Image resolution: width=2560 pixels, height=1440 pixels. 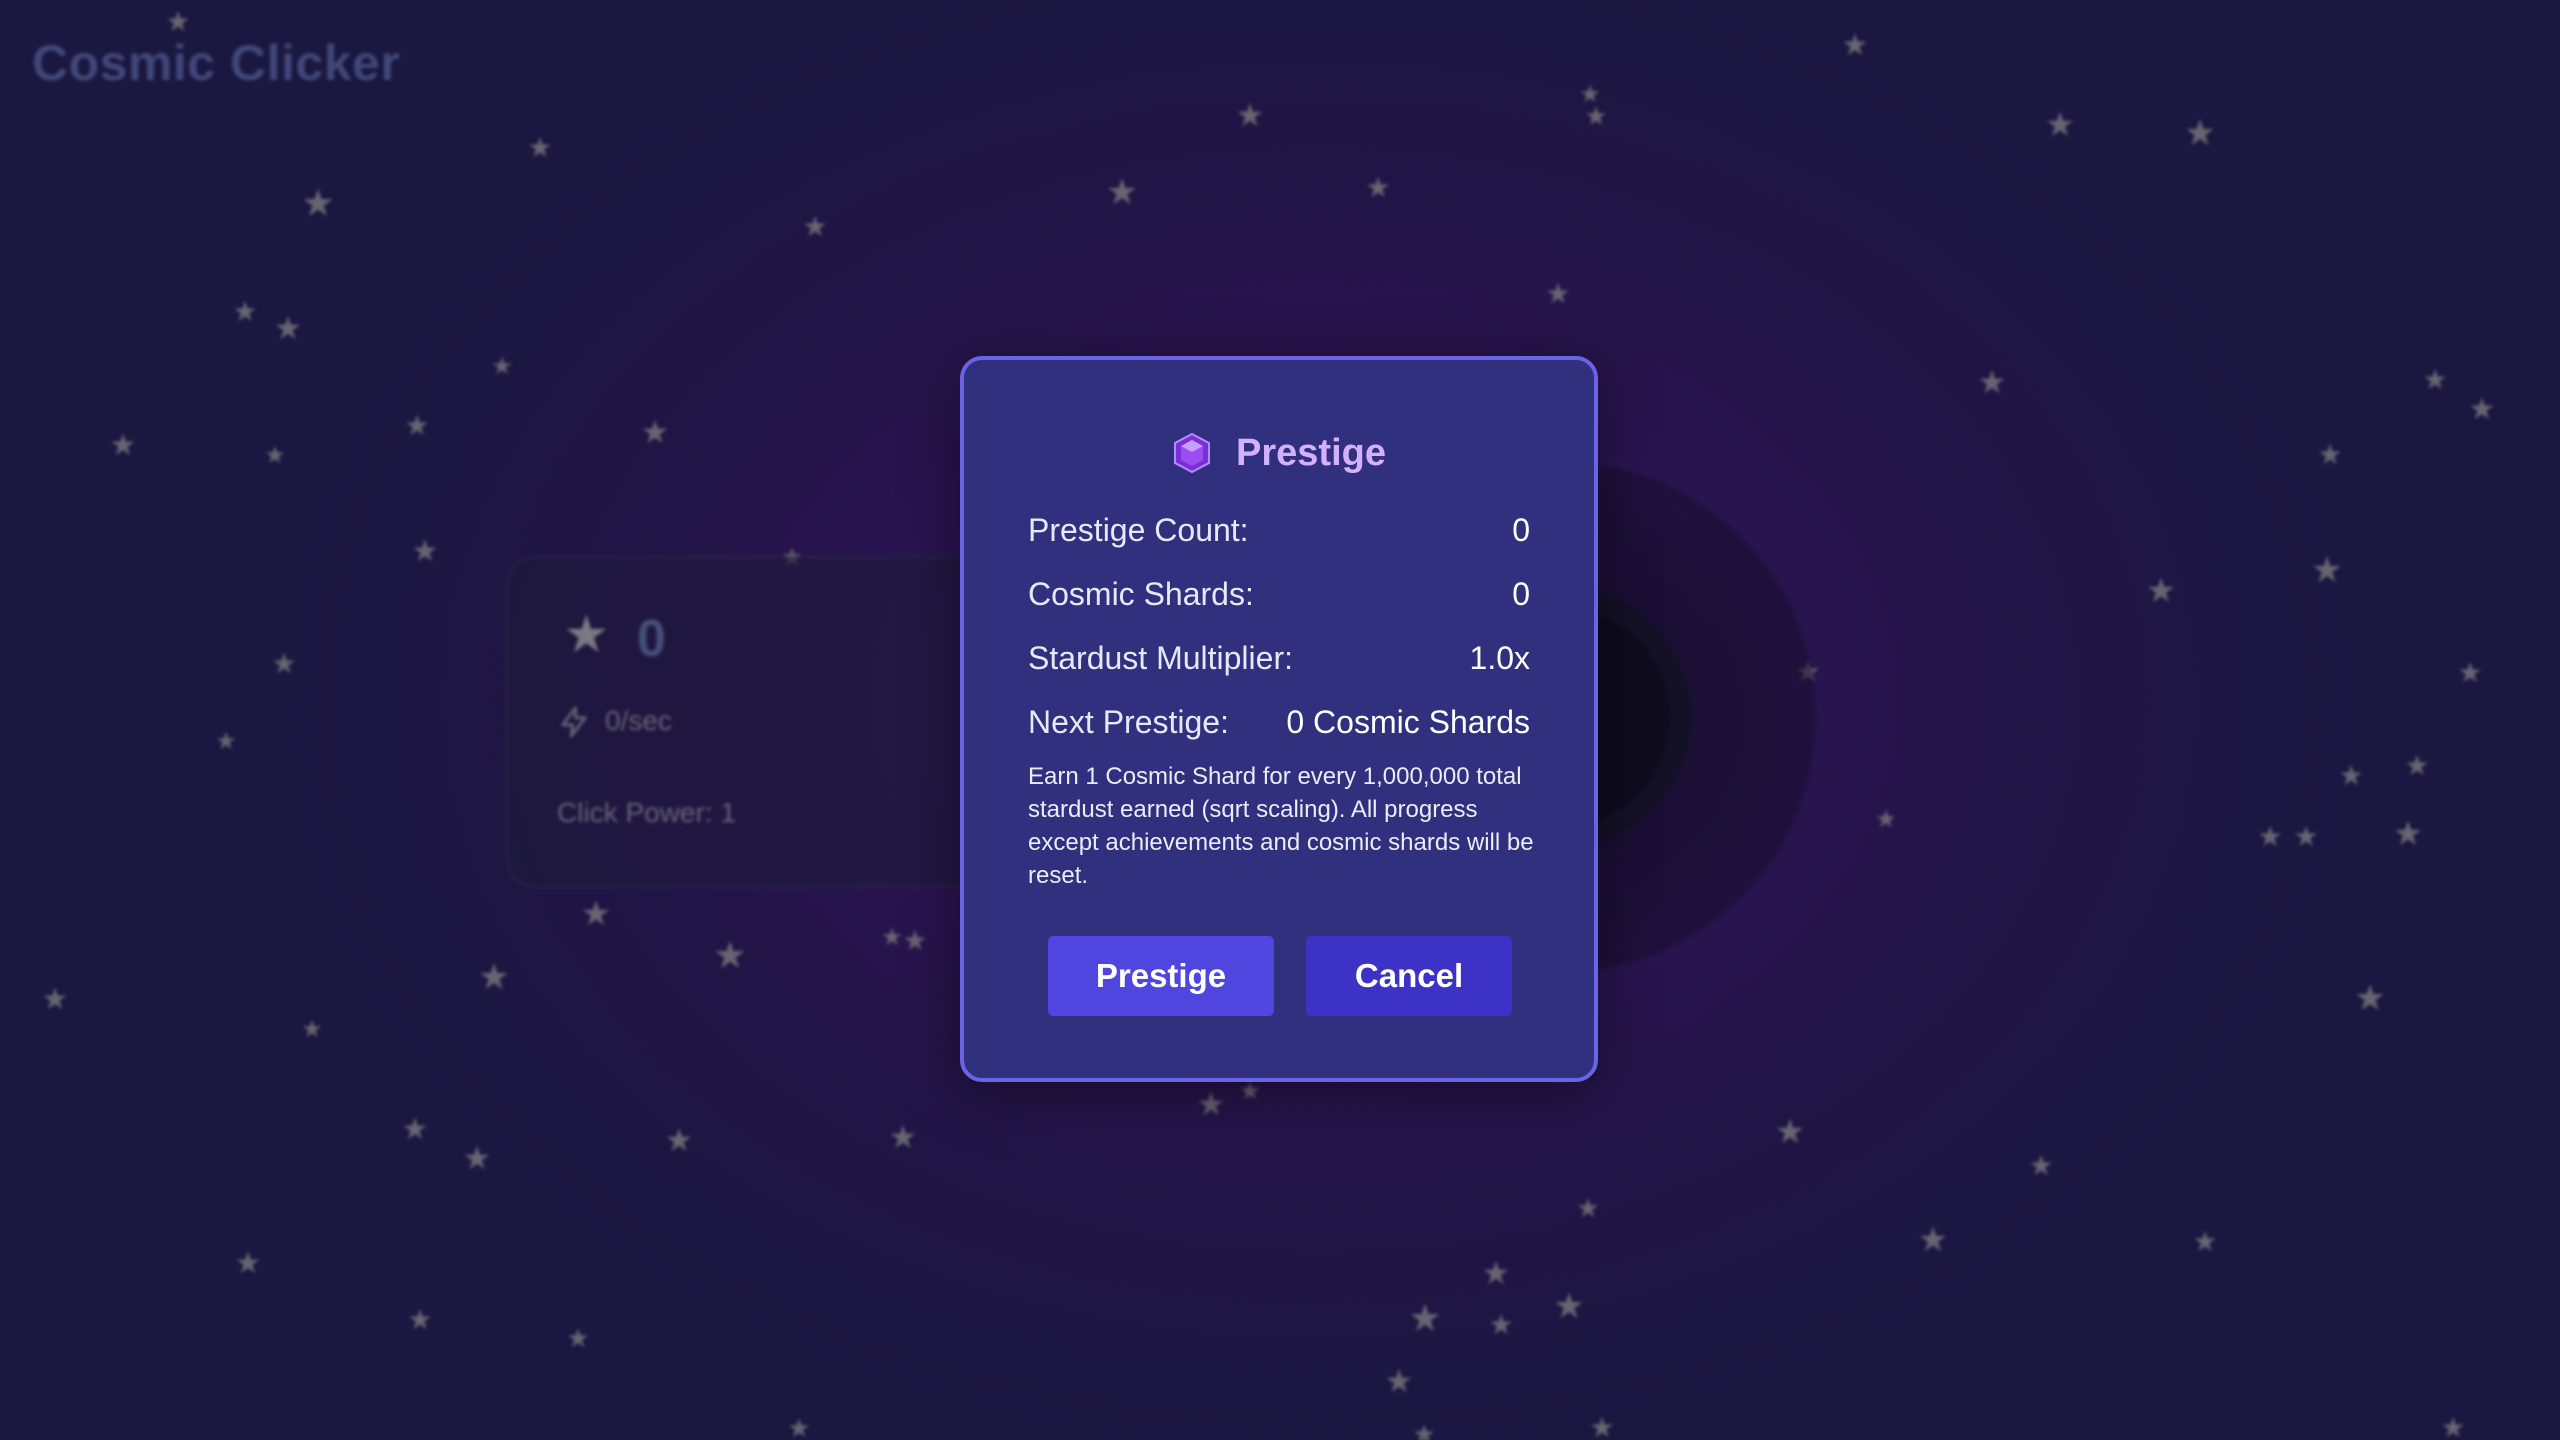 What do you see at coordinates (651, 639) in the screenshot?
I see `stardust-count: 0` at bounding box center [651, 639].